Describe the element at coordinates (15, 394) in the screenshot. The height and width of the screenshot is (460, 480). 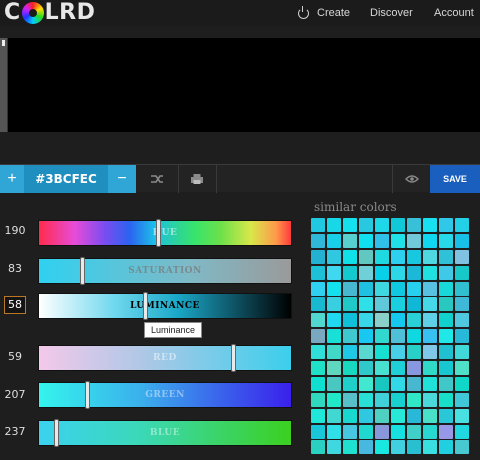
I see `green-value: 207` at that location.